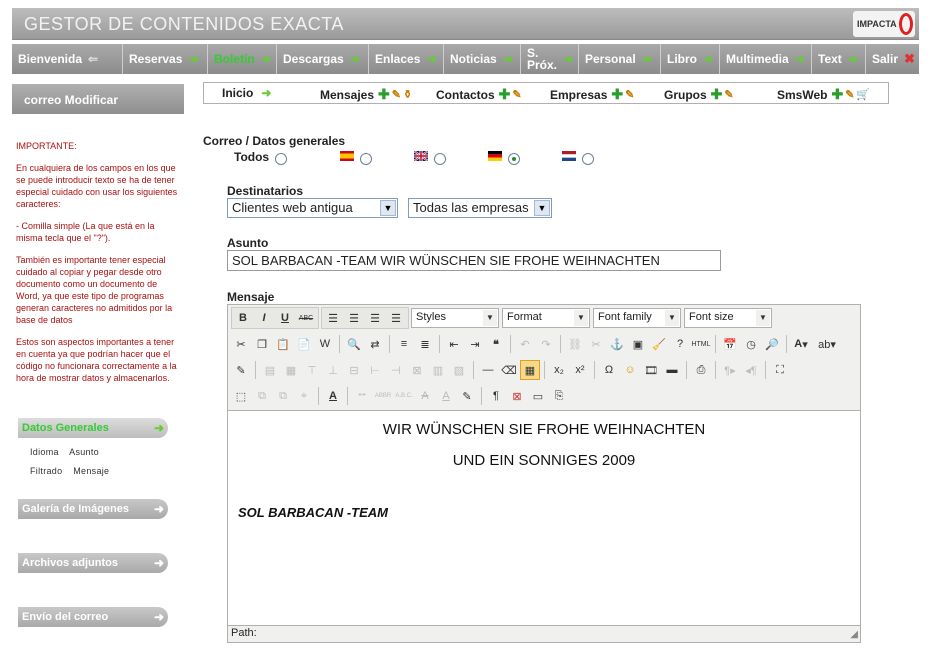  I want to click on underline-icon: U, so click(285, 318).